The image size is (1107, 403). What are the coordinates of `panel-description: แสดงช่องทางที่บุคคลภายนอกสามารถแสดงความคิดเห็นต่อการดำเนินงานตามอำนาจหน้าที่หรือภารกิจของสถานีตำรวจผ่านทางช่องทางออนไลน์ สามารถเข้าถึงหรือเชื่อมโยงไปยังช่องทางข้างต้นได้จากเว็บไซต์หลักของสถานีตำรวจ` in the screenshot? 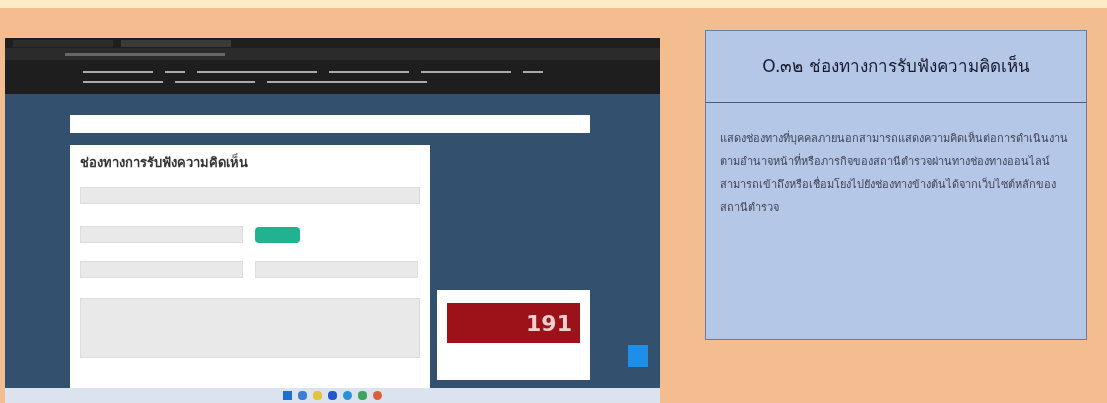 It's located at (894, 172).